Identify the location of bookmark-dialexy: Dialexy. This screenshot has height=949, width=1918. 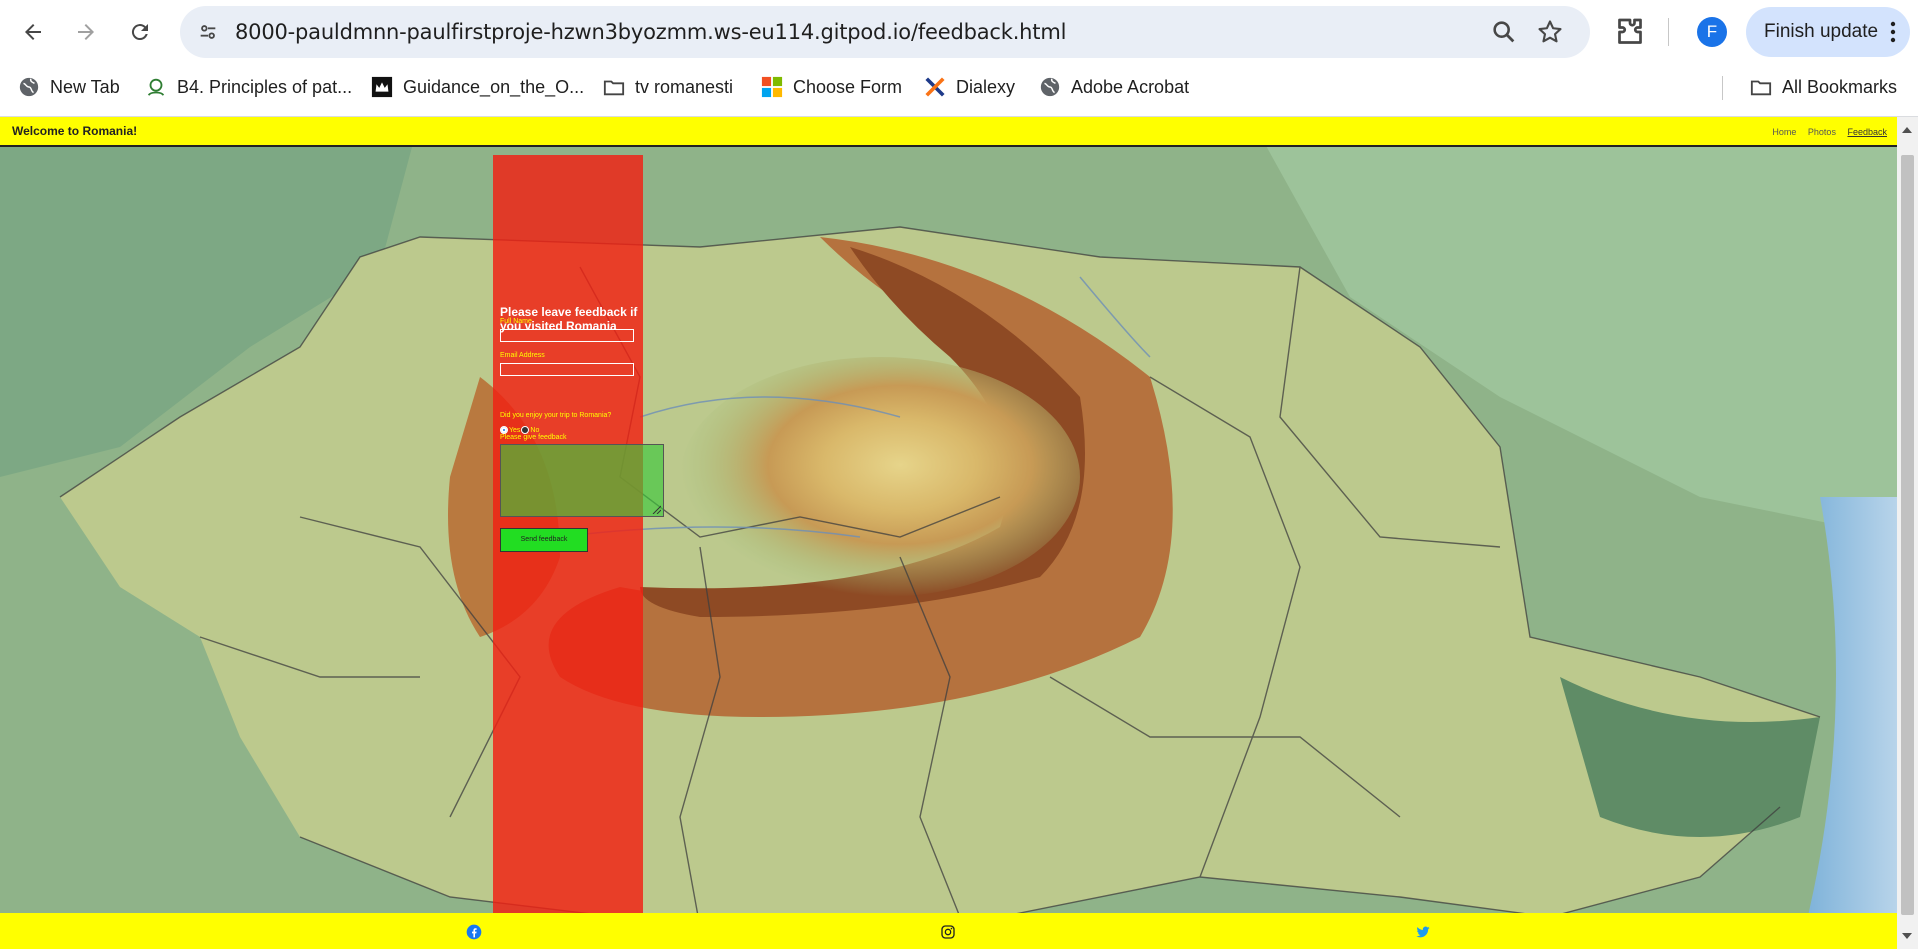
(969, 87).